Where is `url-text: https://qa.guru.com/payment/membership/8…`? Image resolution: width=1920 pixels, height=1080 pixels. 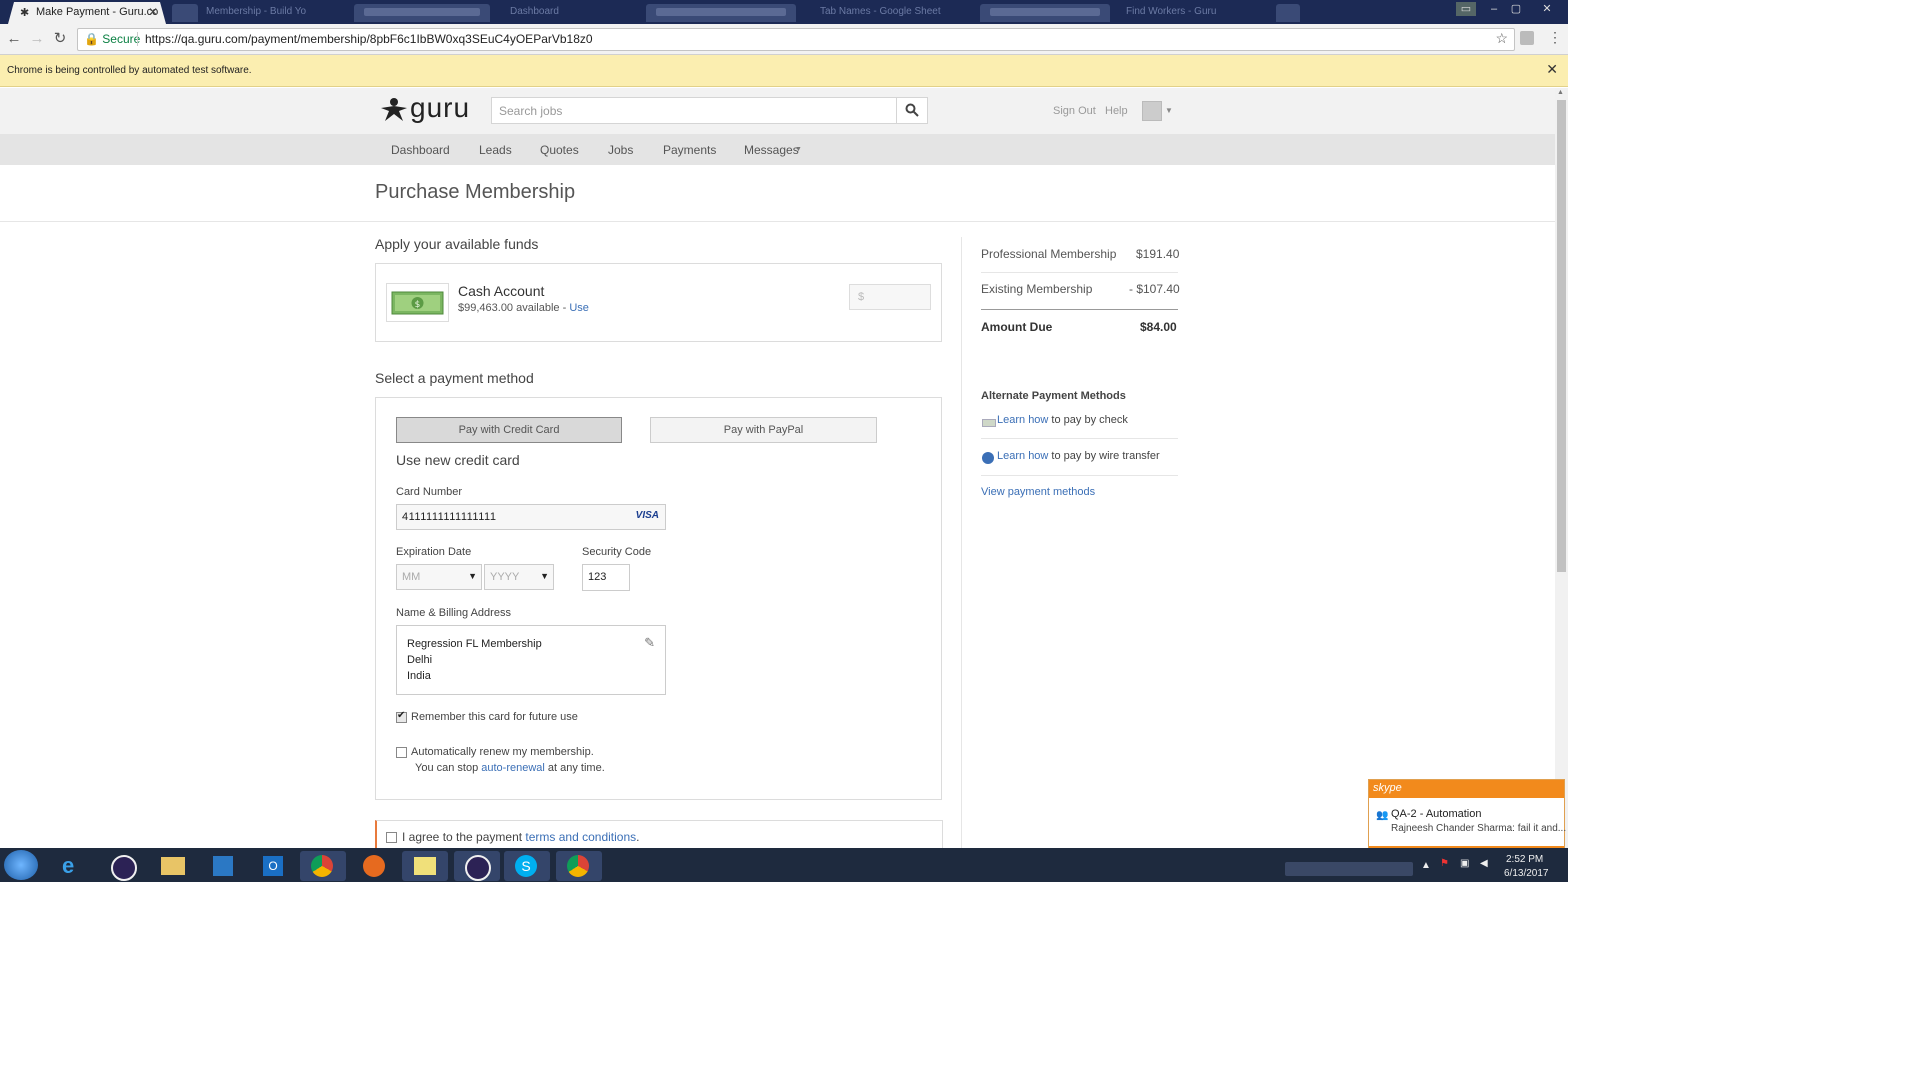
url-text: https://qa.guru.com/payment/membership/8… is located at coordinates (369, 39).